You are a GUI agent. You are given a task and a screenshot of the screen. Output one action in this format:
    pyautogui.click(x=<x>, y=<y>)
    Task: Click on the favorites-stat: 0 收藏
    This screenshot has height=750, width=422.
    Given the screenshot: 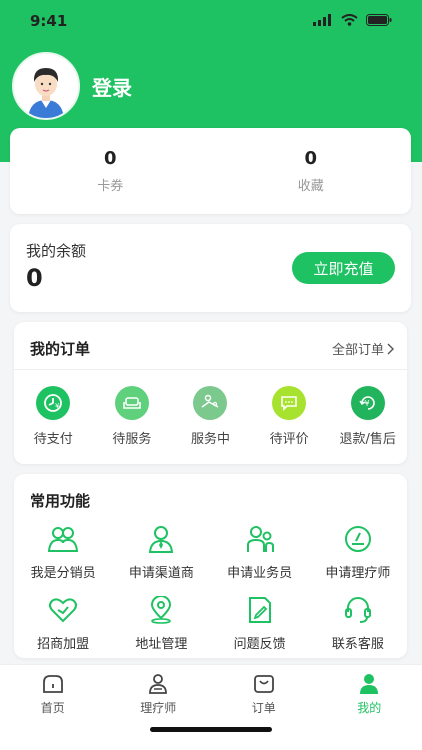 What is the action you would take?
    pyautogui.click(x=311, y=171)
    